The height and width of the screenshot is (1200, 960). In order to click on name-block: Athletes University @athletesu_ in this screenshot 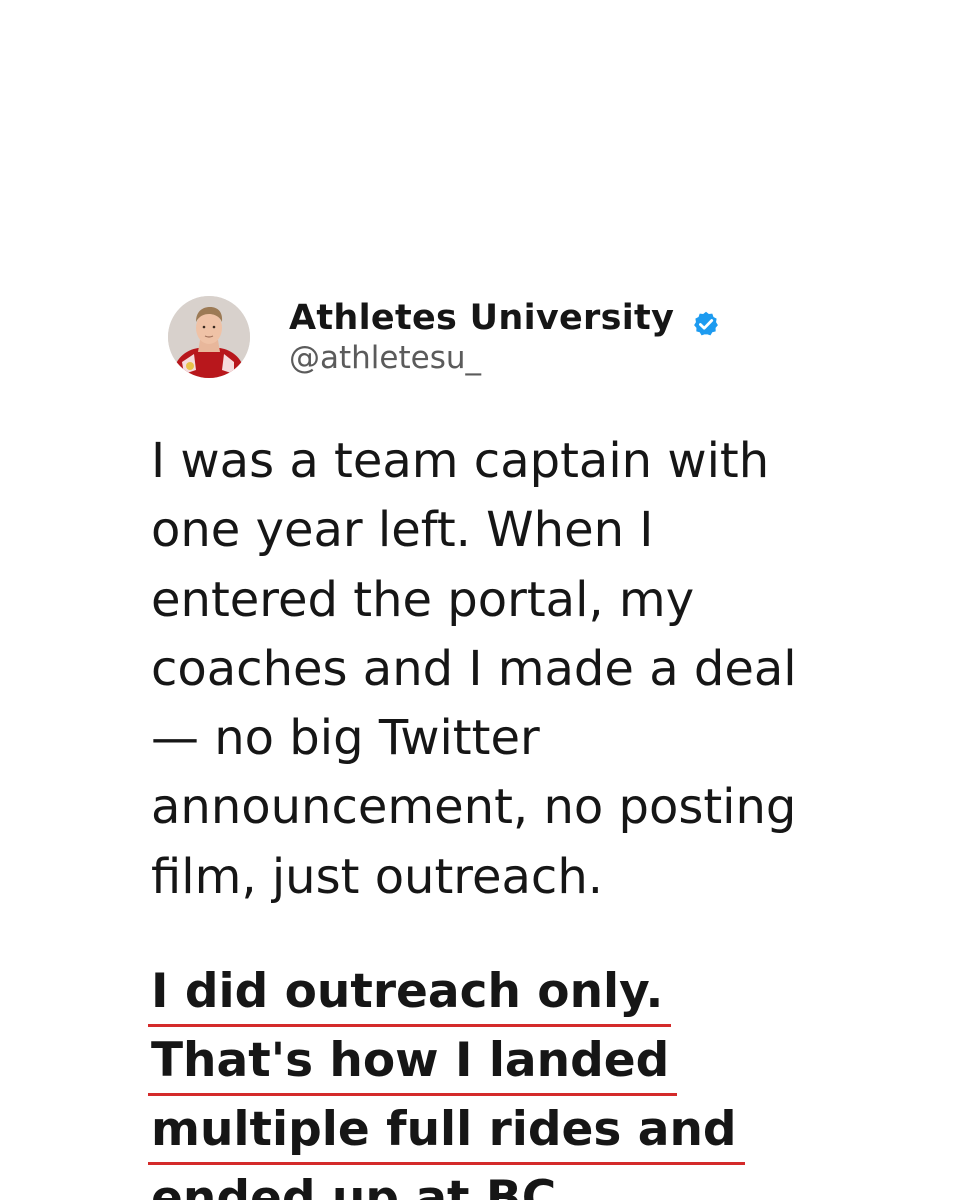, I will do `click(504, 337)`.